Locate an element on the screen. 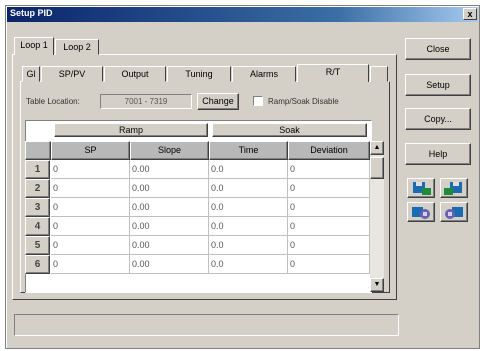  row-header: 2 is located at coordinates (37, 188).